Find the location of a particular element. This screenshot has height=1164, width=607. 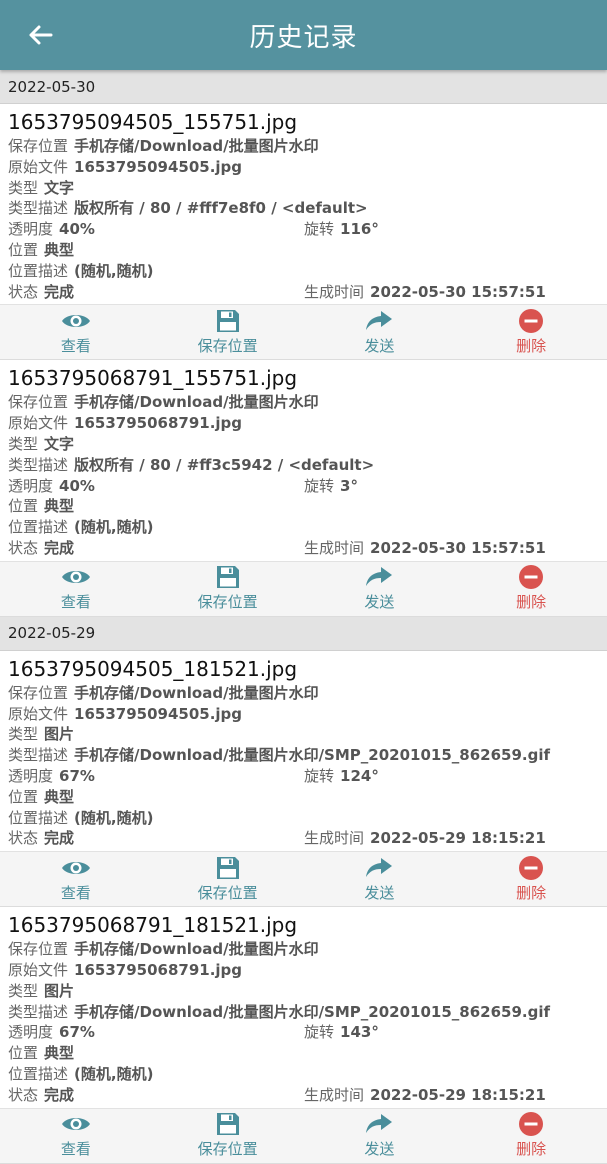

generated-time-value: 2022-05-29 18:15:21 is located at coordinates (458, 1094).